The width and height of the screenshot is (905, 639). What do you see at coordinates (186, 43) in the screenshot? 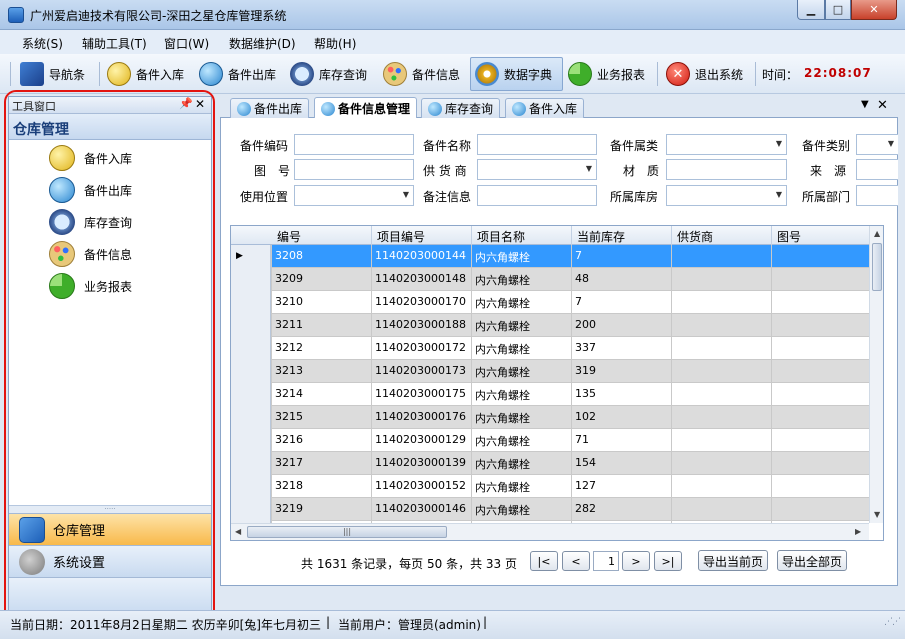
I see `menu-window: 窗口(W)` at bounding box center [186, 43].